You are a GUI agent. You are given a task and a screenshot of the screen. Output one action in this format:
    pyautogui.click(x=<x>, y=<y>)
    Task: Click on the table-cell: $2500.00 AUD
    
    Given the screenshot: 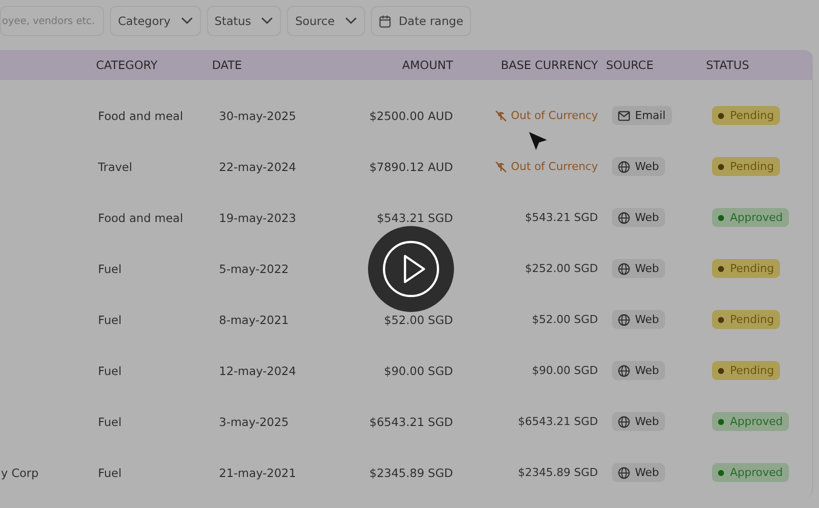 What is the action you would take?
    pyautogui.click(x=411, y=115)
    